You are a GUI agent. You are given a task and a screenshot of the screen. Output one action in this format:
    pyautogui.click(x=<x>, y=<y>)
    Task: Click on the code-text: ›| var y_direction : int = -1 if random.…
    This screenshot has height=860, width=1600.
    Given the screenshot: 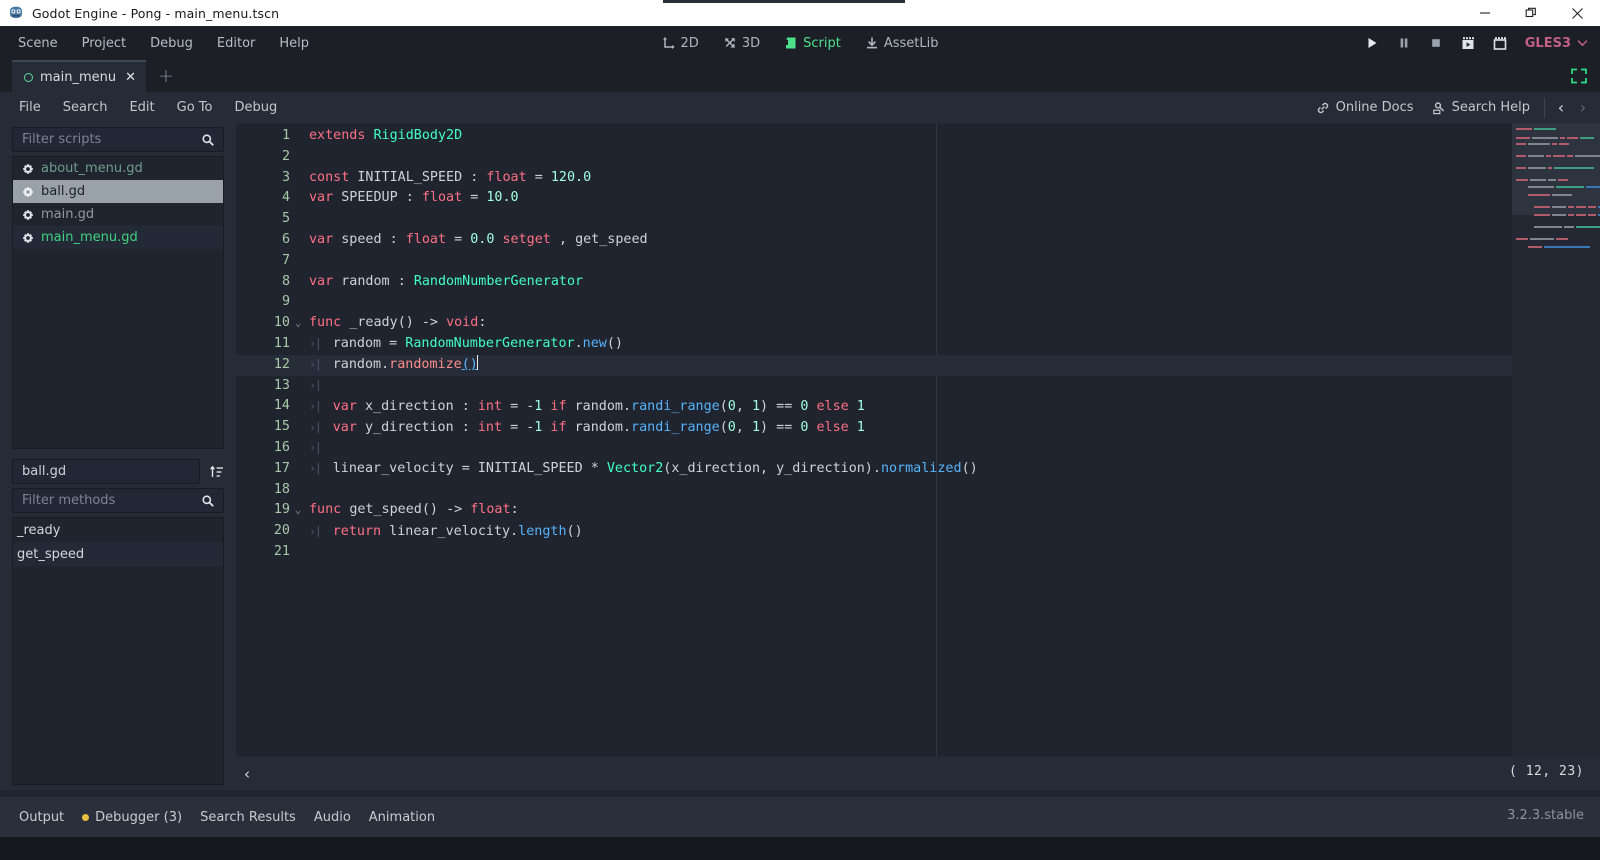 What is the action you would take?
    pyautogui.click(x=953, y=428)
    